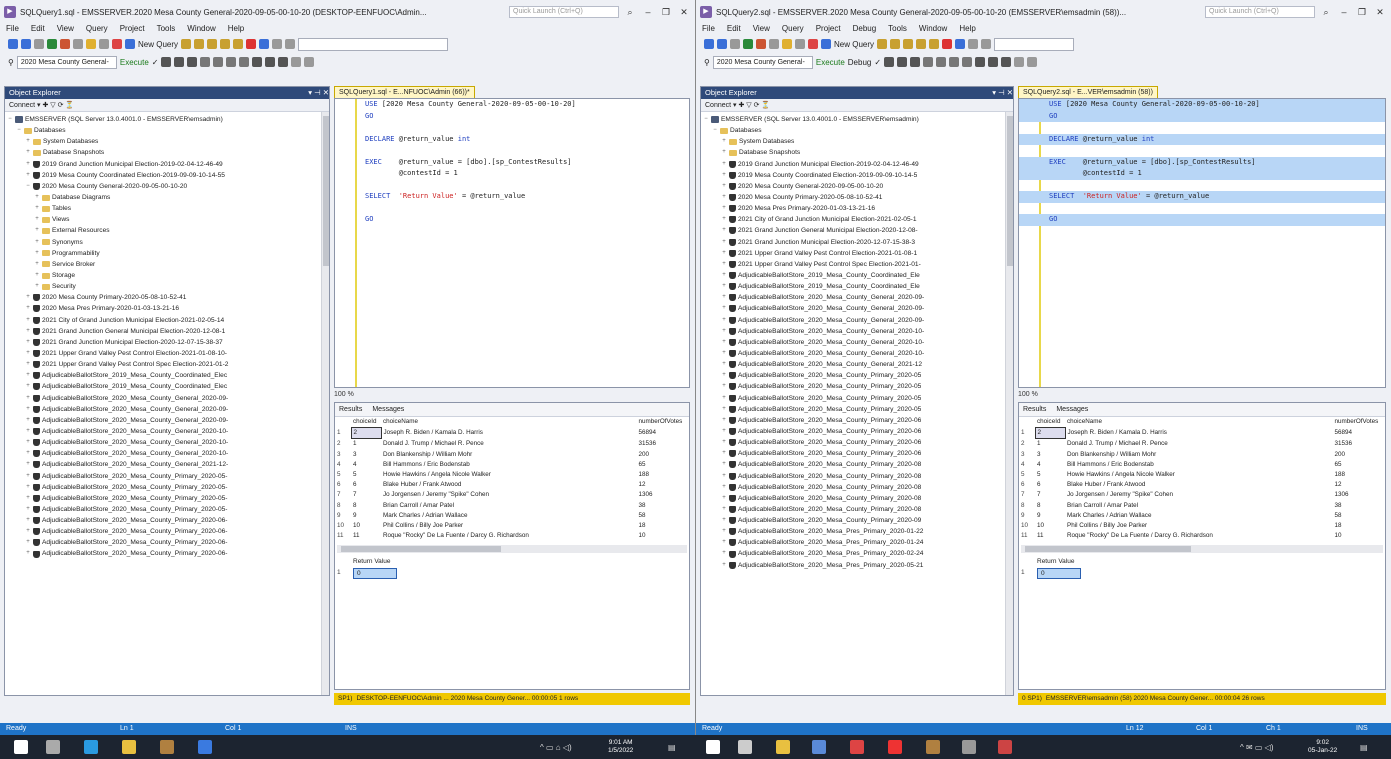 The image size is (1391, 759). What do you see at coordinates (1027, 495) in the screenshot?
I see `table-cell: 7` at bounding box center [1027, 495].